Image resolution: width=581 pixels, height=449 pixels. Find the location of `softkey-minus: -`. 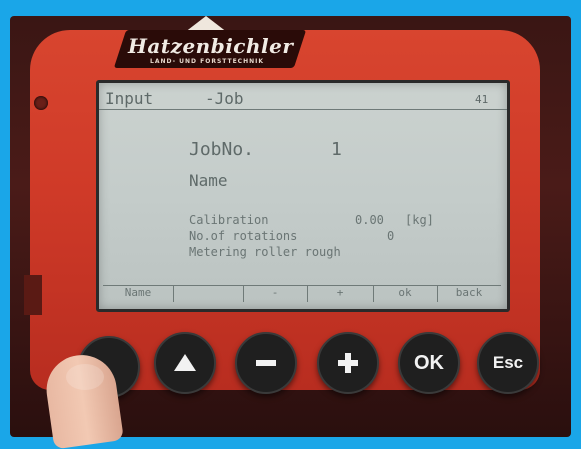

softkey-minus: - is located at coordinates (275, 294).